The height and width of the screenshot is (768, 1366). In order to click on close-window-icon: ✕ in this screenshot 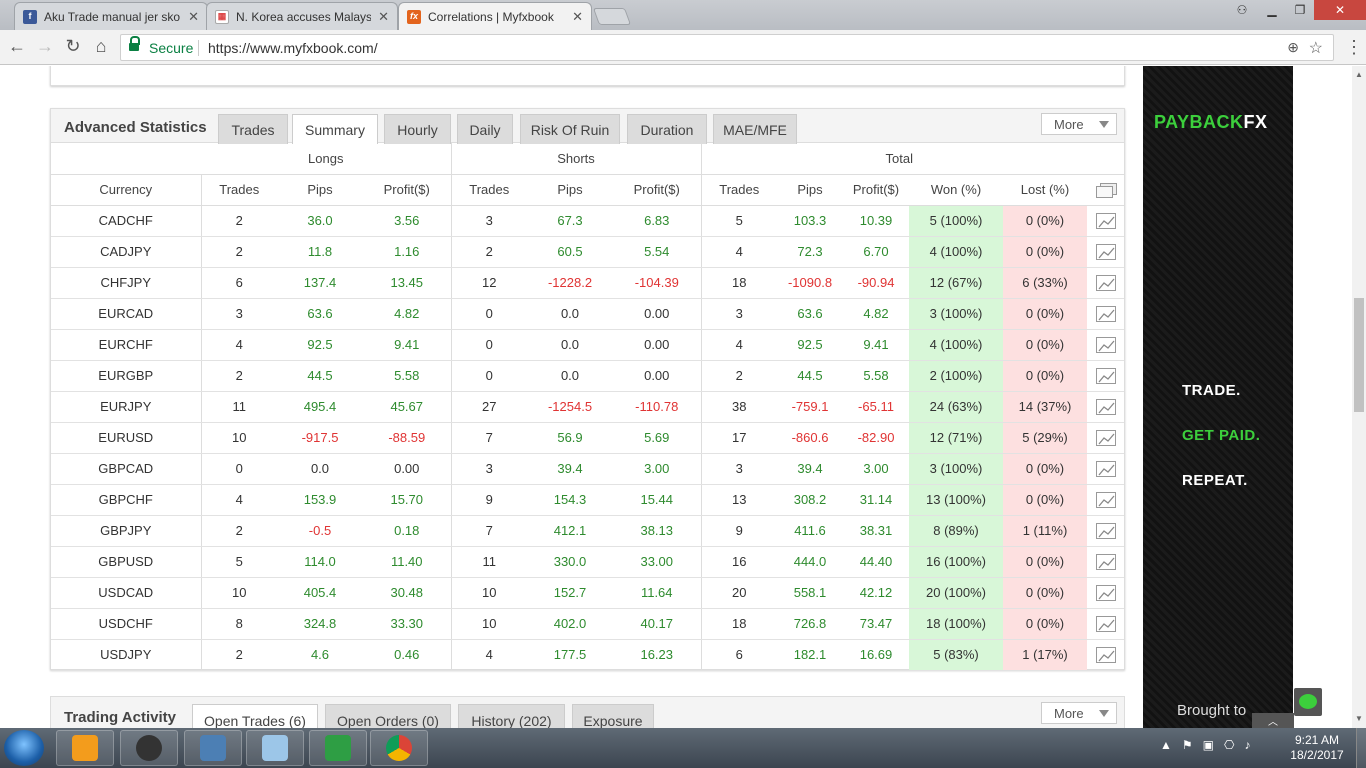, I will do `click(1340, 10)`.